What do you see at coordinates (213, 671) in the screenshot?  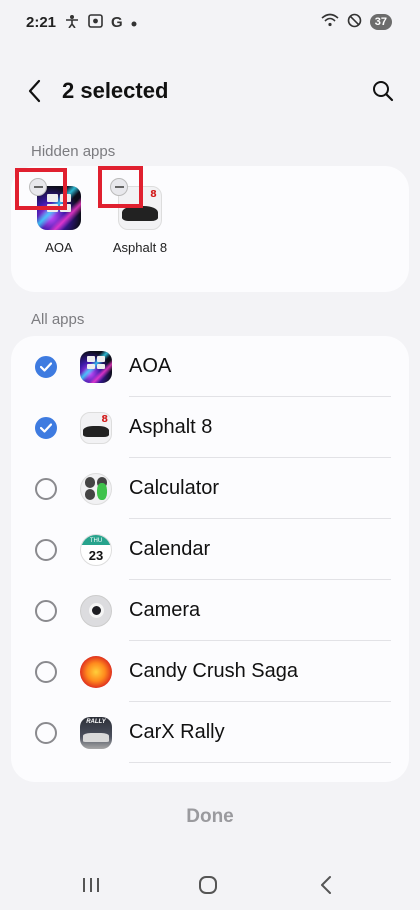 I see `app-name: Candy Crush Saga` at bounding box center [213, 671].